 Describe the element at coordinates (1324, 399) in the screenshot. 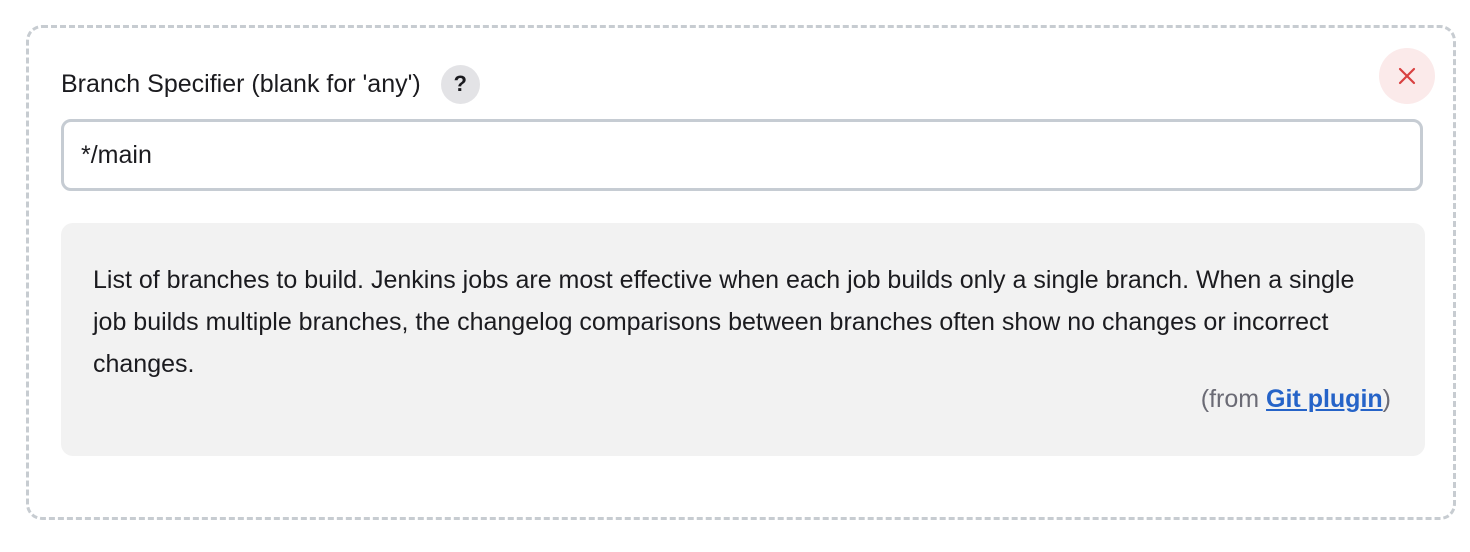

I see `git-plugin-link: Git plugin` at that location.